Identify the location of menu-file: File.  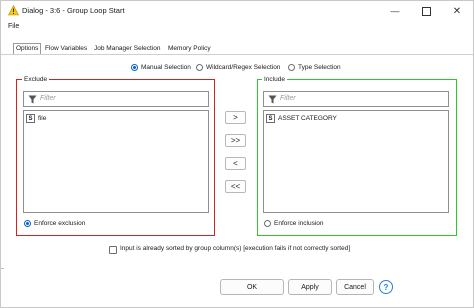
(13, 26).